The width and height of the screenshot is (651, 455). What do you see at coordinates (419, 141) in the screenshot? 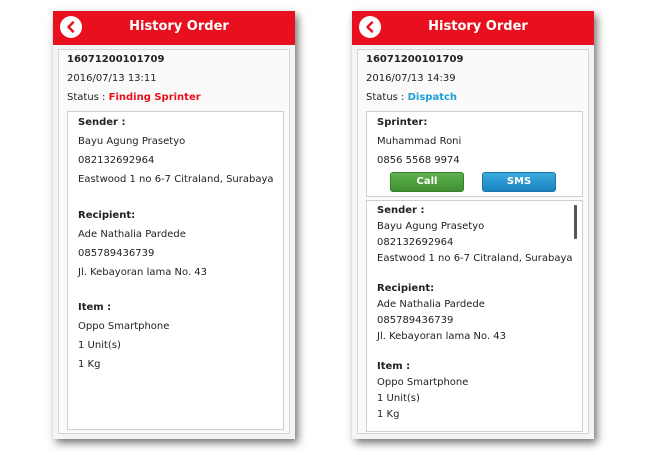
I see `sprinter-name: Muhammad Roni` at bounding box center [419, 141].